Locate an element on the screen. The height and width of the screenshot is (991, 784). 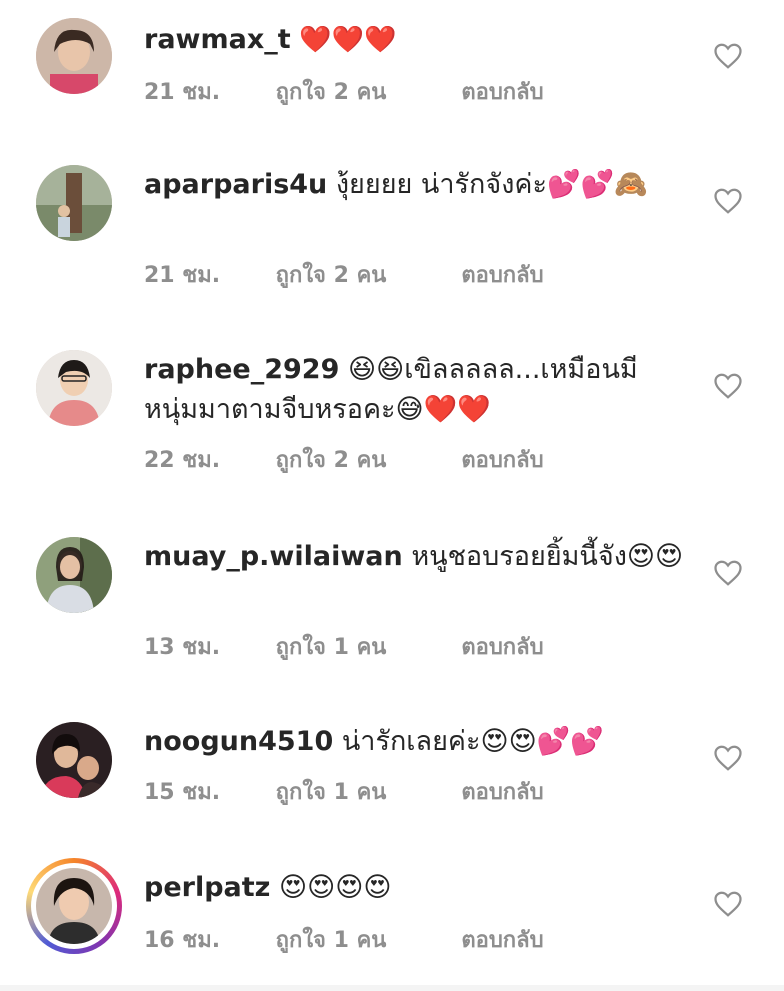
avatar-story-ring is located at coordinates (74, 906).